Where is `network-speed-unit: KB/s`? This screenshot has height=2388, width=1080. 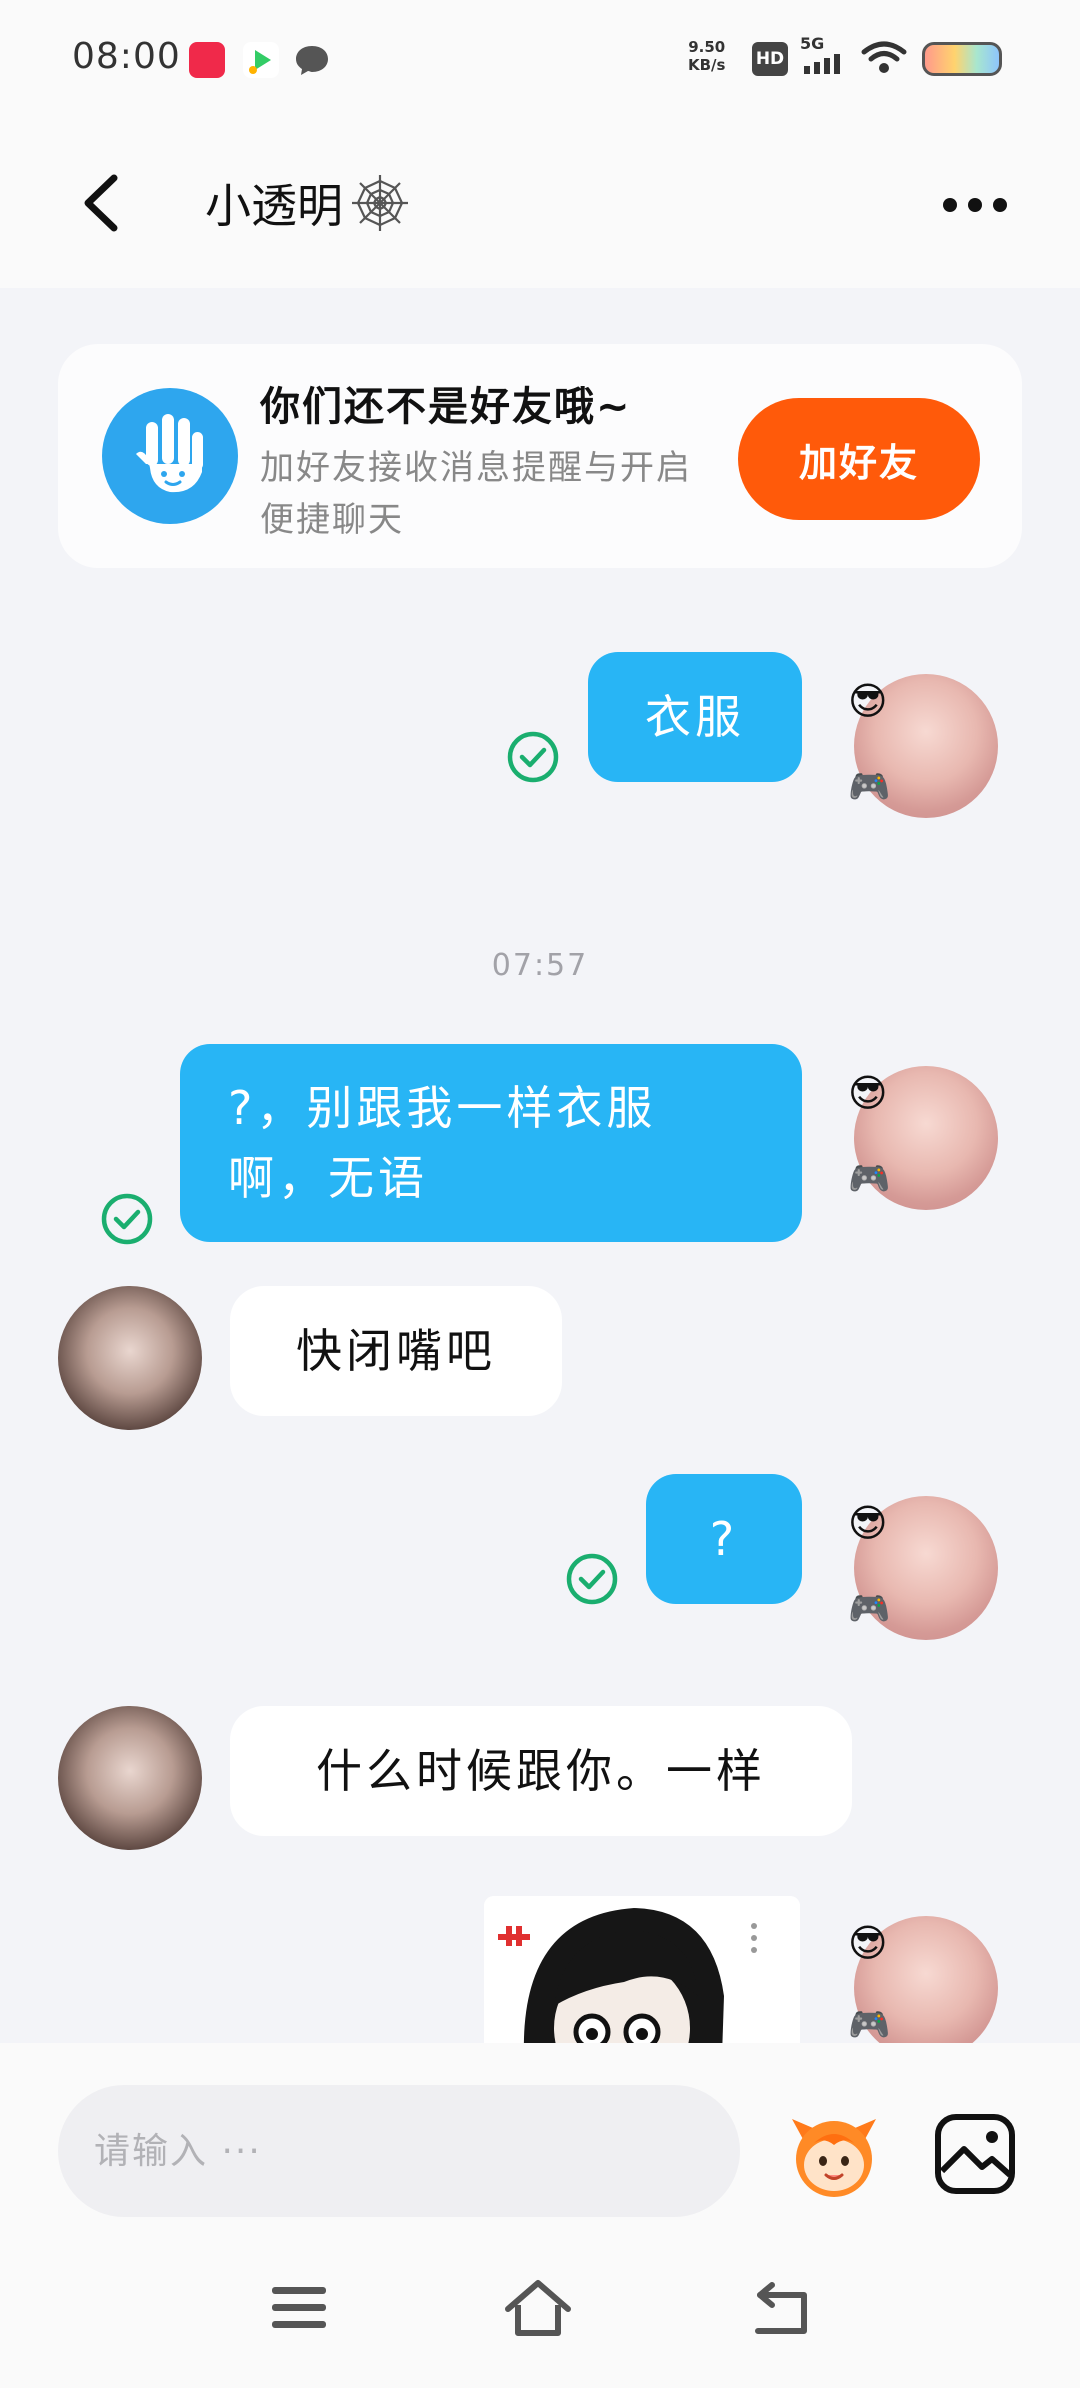 network-speed-unit: KB/s is located at coordinates (707, 65).